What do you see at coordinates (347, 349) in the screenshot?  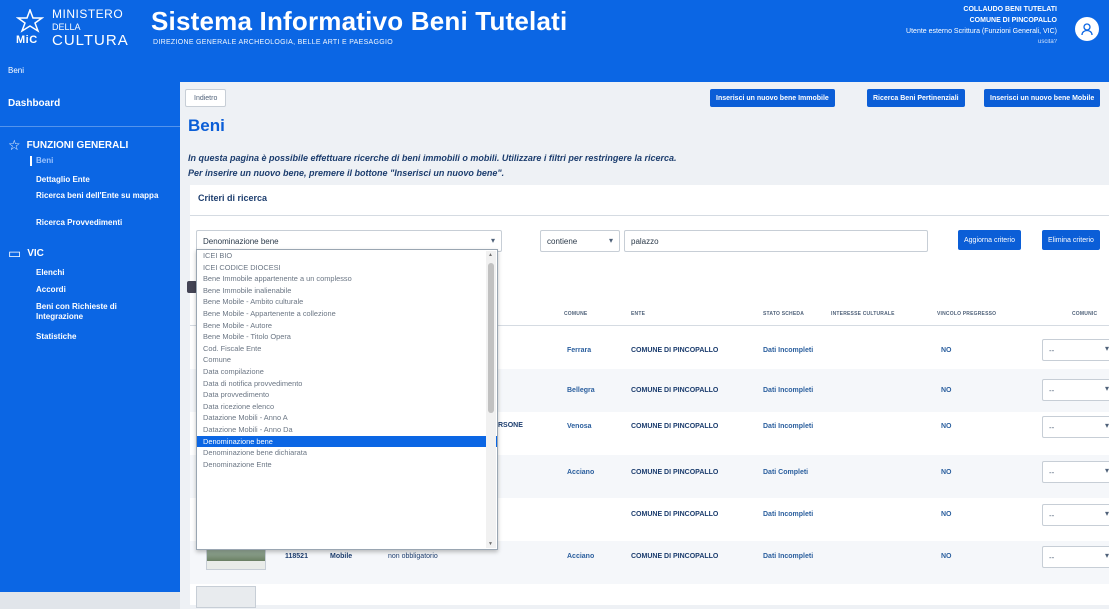 I see `dropdown-option: Cod. Fiscale Ente` at bounding box center [347, 349].